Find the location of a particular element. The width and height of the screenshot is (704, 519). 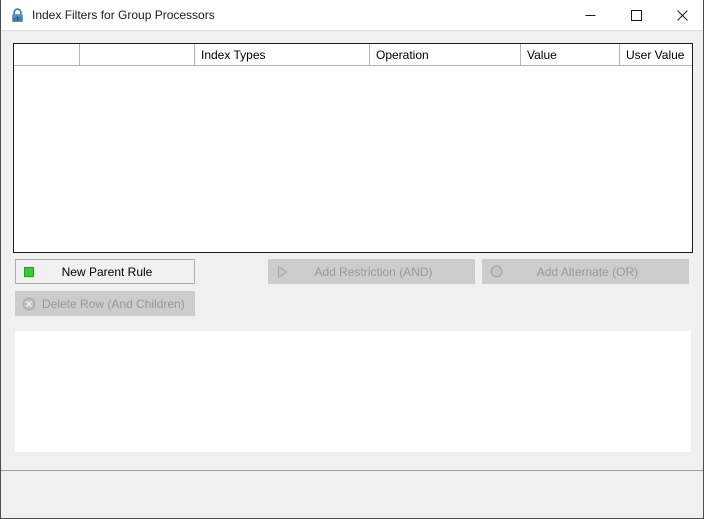

title-bar: Index Filters for Group Processors is located at coordinates (352, 15).